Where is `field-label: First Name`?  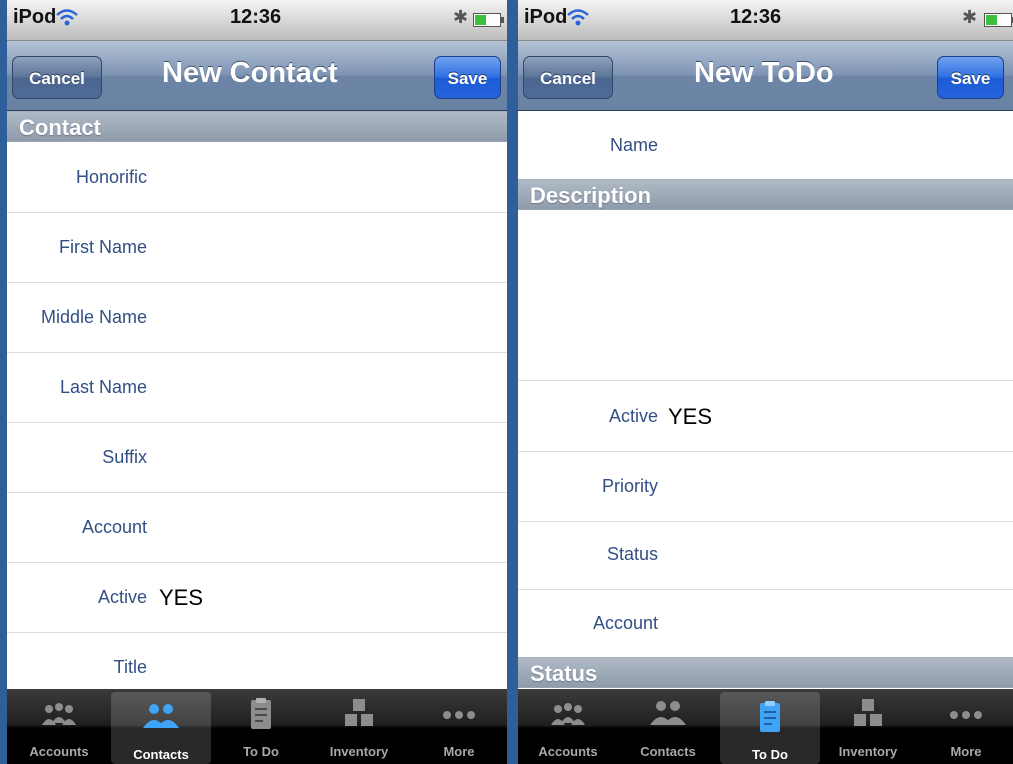 field-label: First Name is located at coordinates (102, 247).